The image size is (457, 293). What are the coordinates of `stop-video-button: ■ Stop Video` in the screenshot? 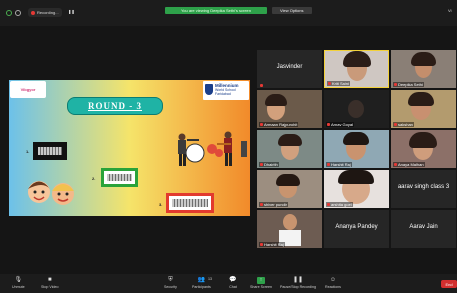 It's located at (50, 283).